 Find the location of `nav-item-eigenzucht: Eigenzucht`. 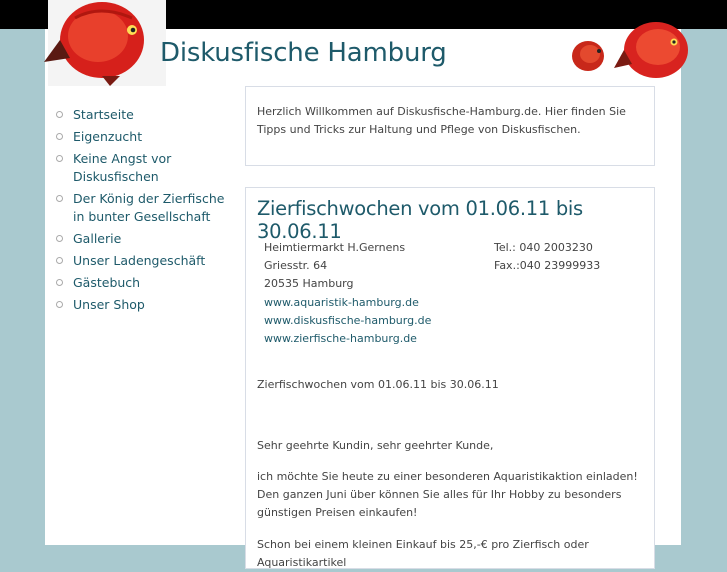

nav-item-eigenzucht: Eigenzucht is located at coordinates (146, 137).